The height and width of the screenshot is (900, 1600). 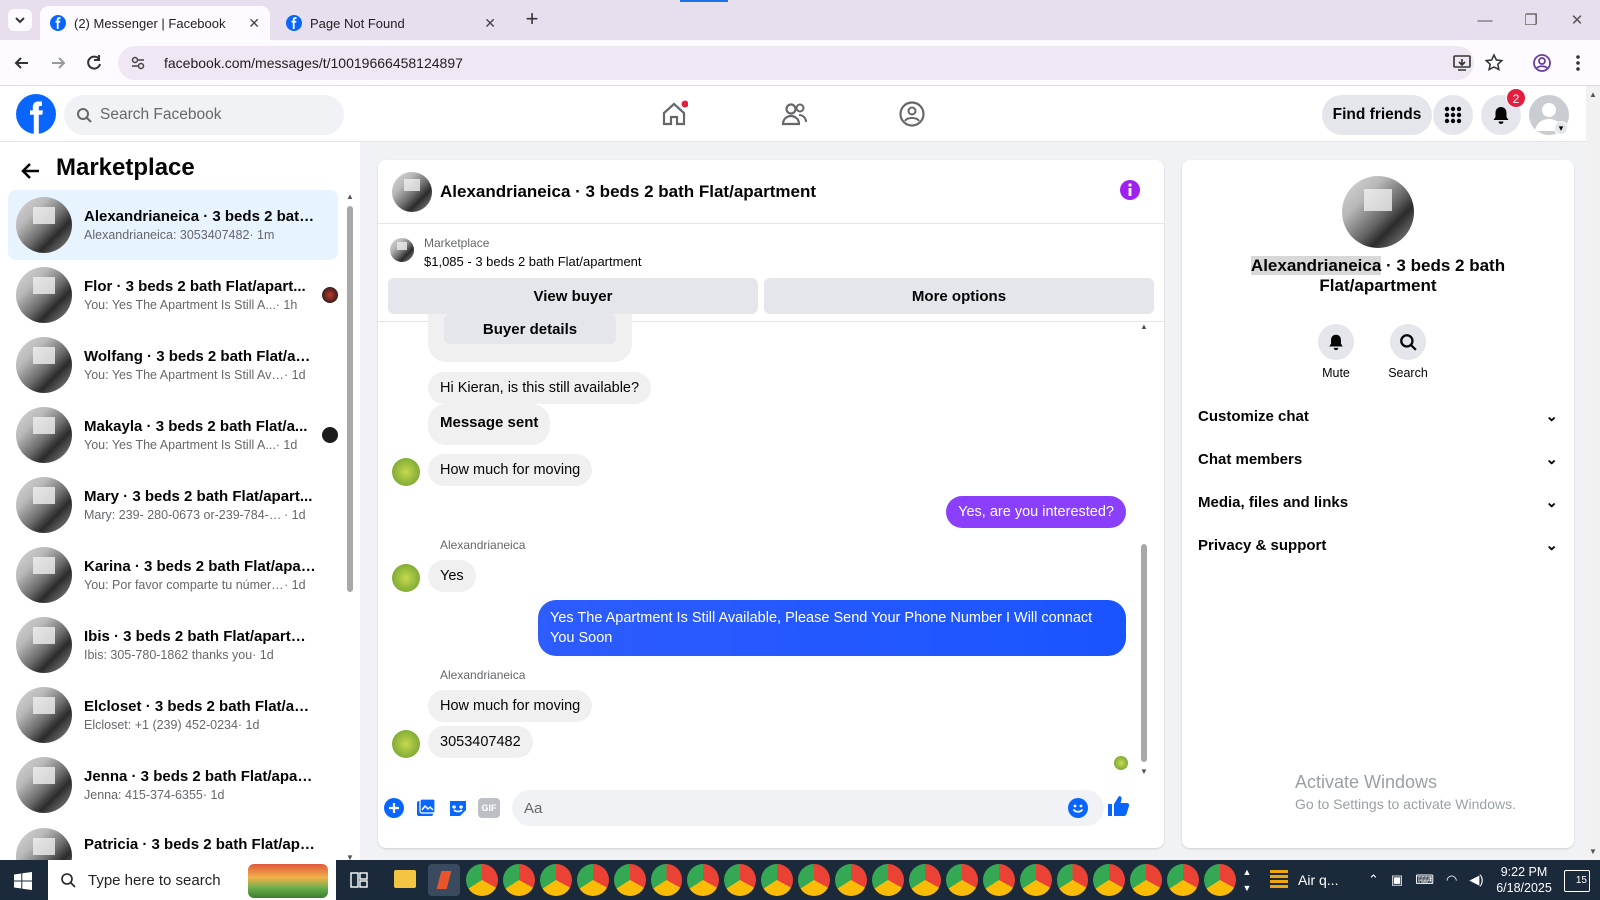 I want to click on input-method-icon: ⌨, so click(x=1424, y=880).